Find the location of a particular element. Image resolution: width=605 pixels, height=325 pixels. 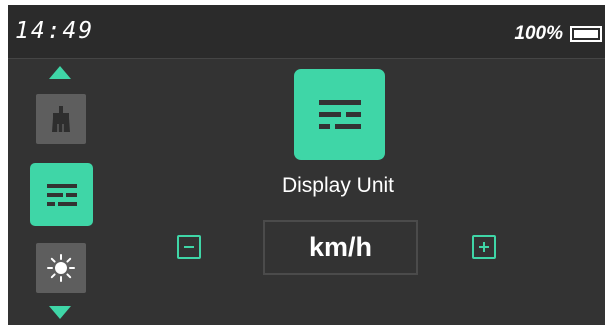

battery-level-fill is located at coordinates (586, 34).